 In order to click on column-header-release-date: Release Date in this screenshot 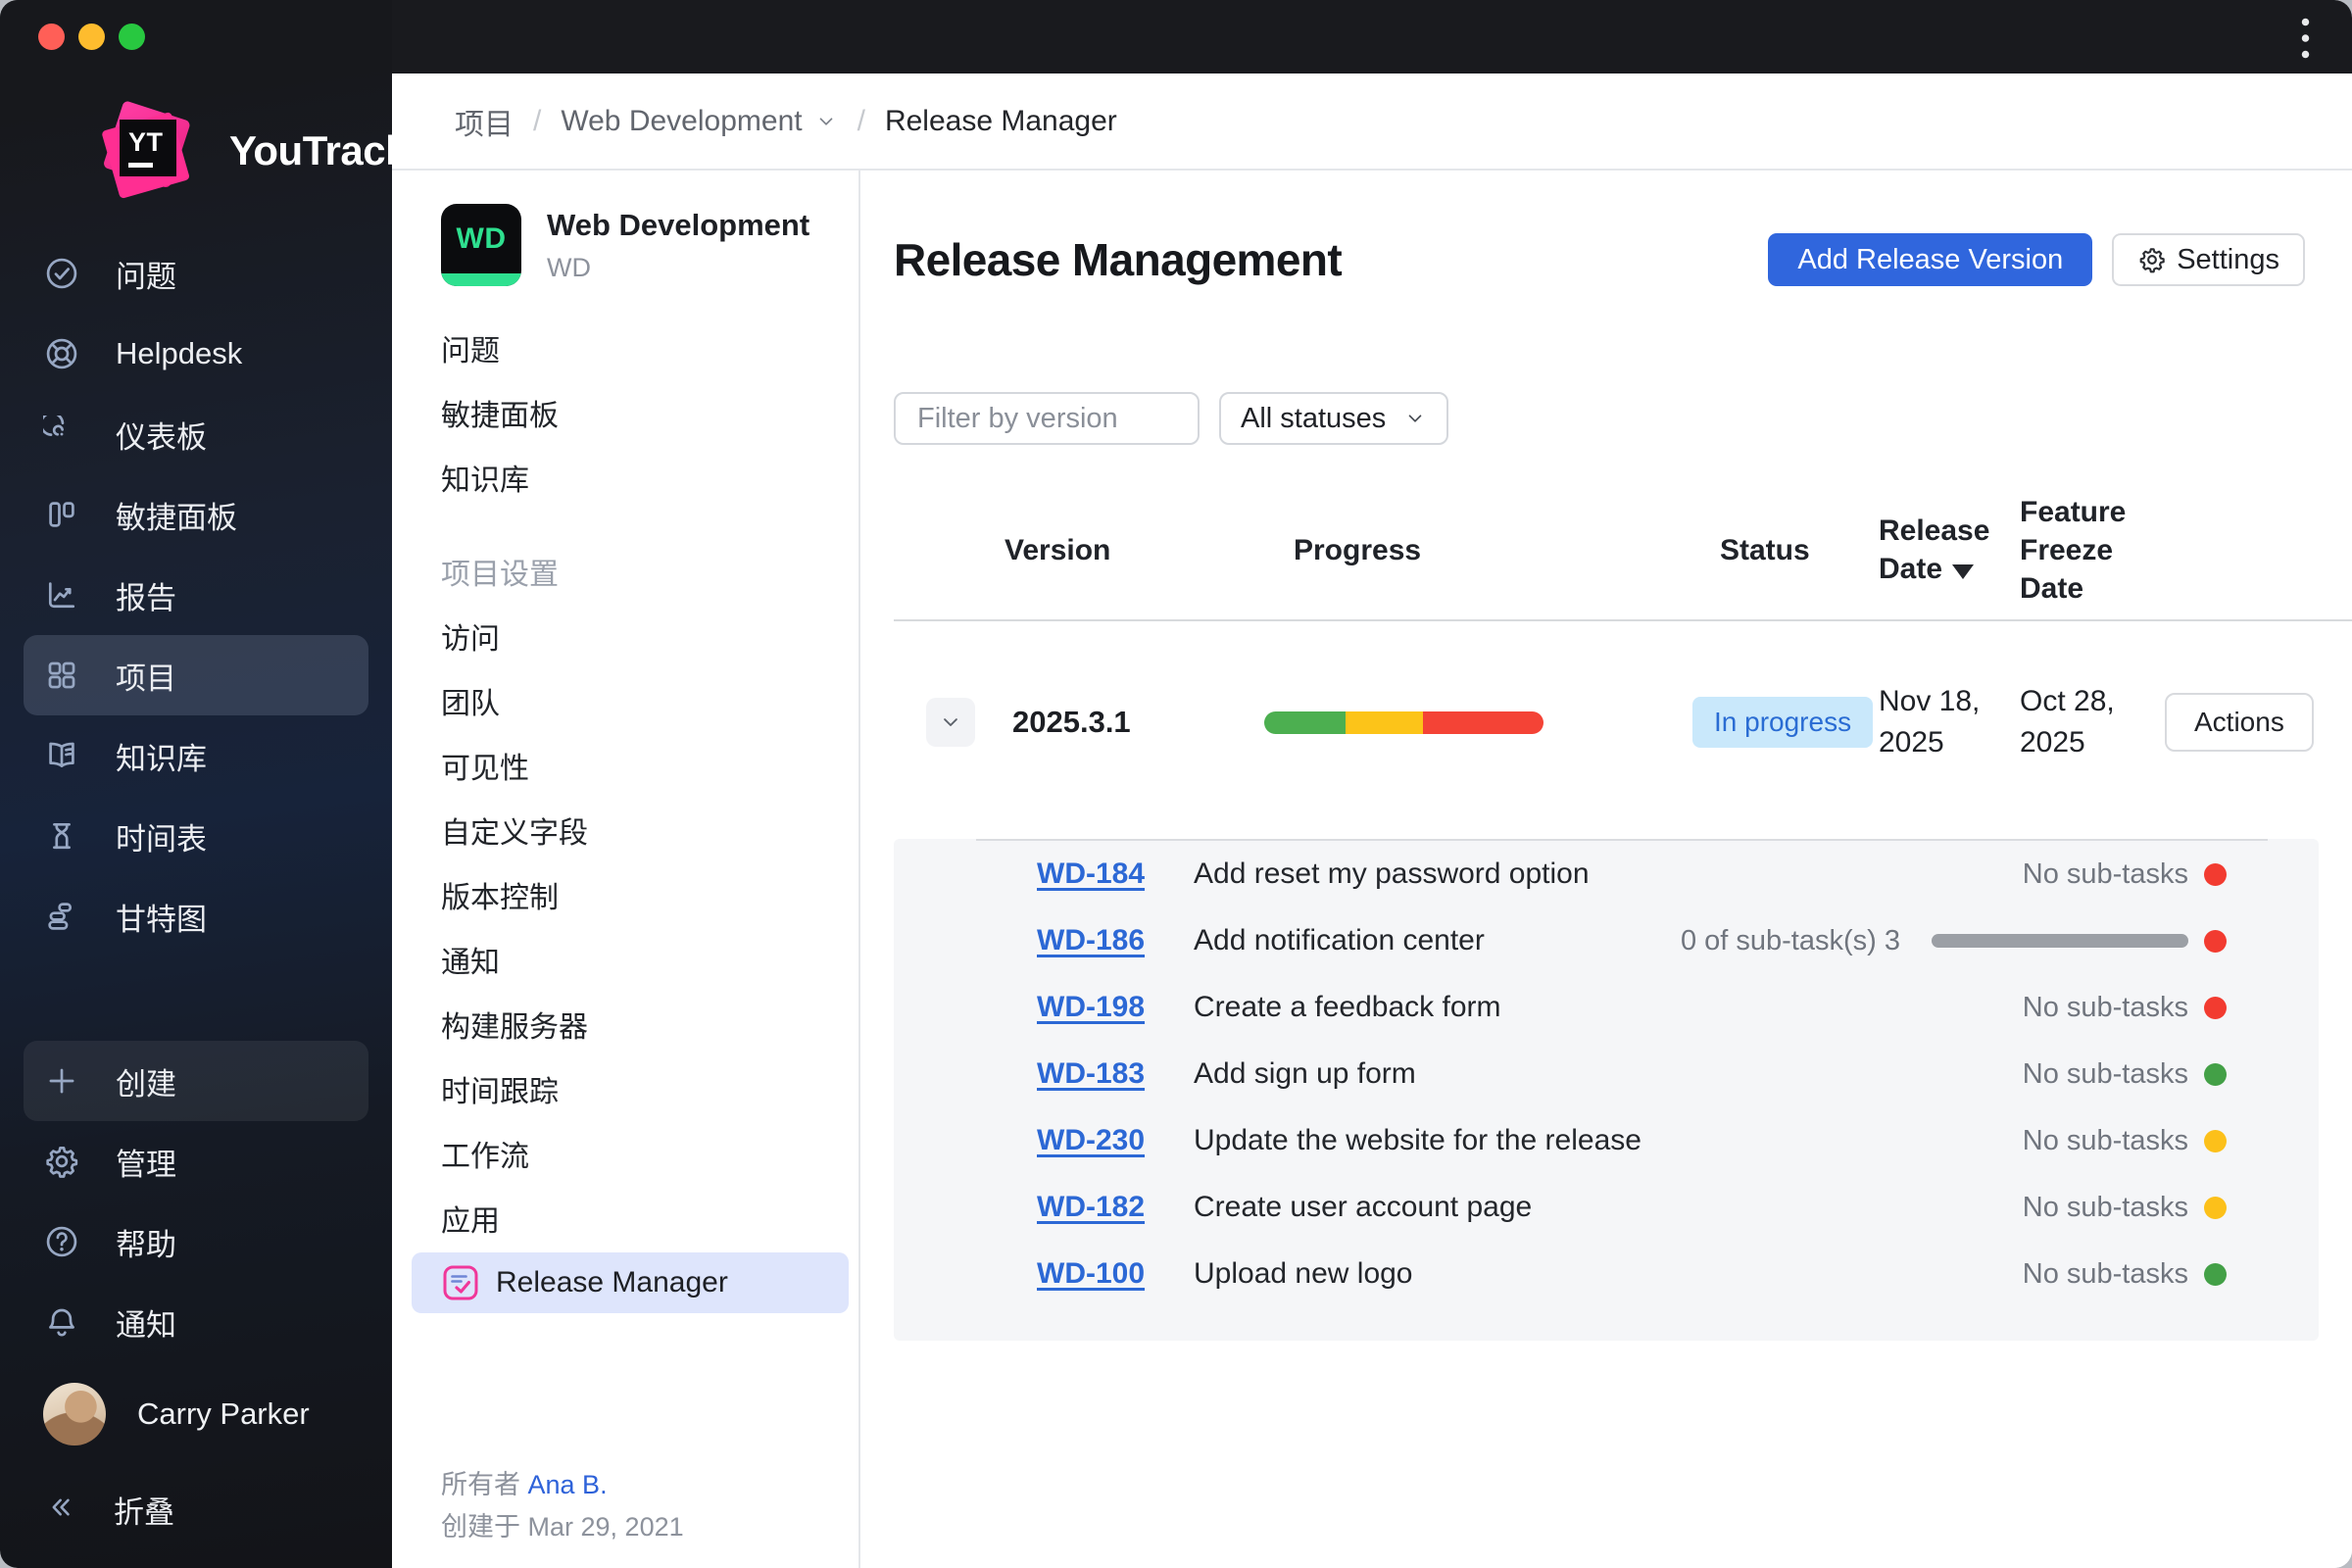, I will do `click(1949, 550)`.